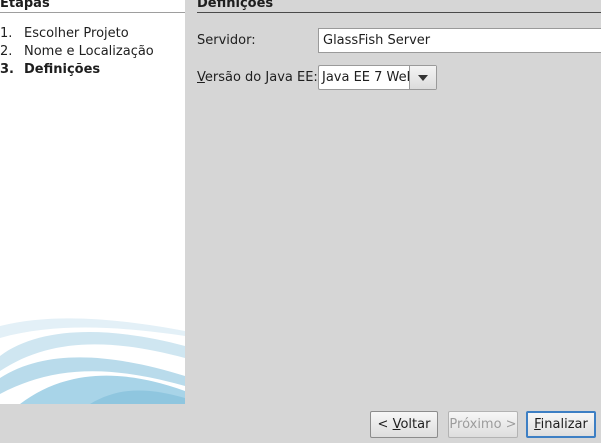 Image resolution: width=601 pixels, height=443 pixels. Describe the element at coordinates (564, 424) in the screenshot. I see `finish-rest: inalizar` at that location.